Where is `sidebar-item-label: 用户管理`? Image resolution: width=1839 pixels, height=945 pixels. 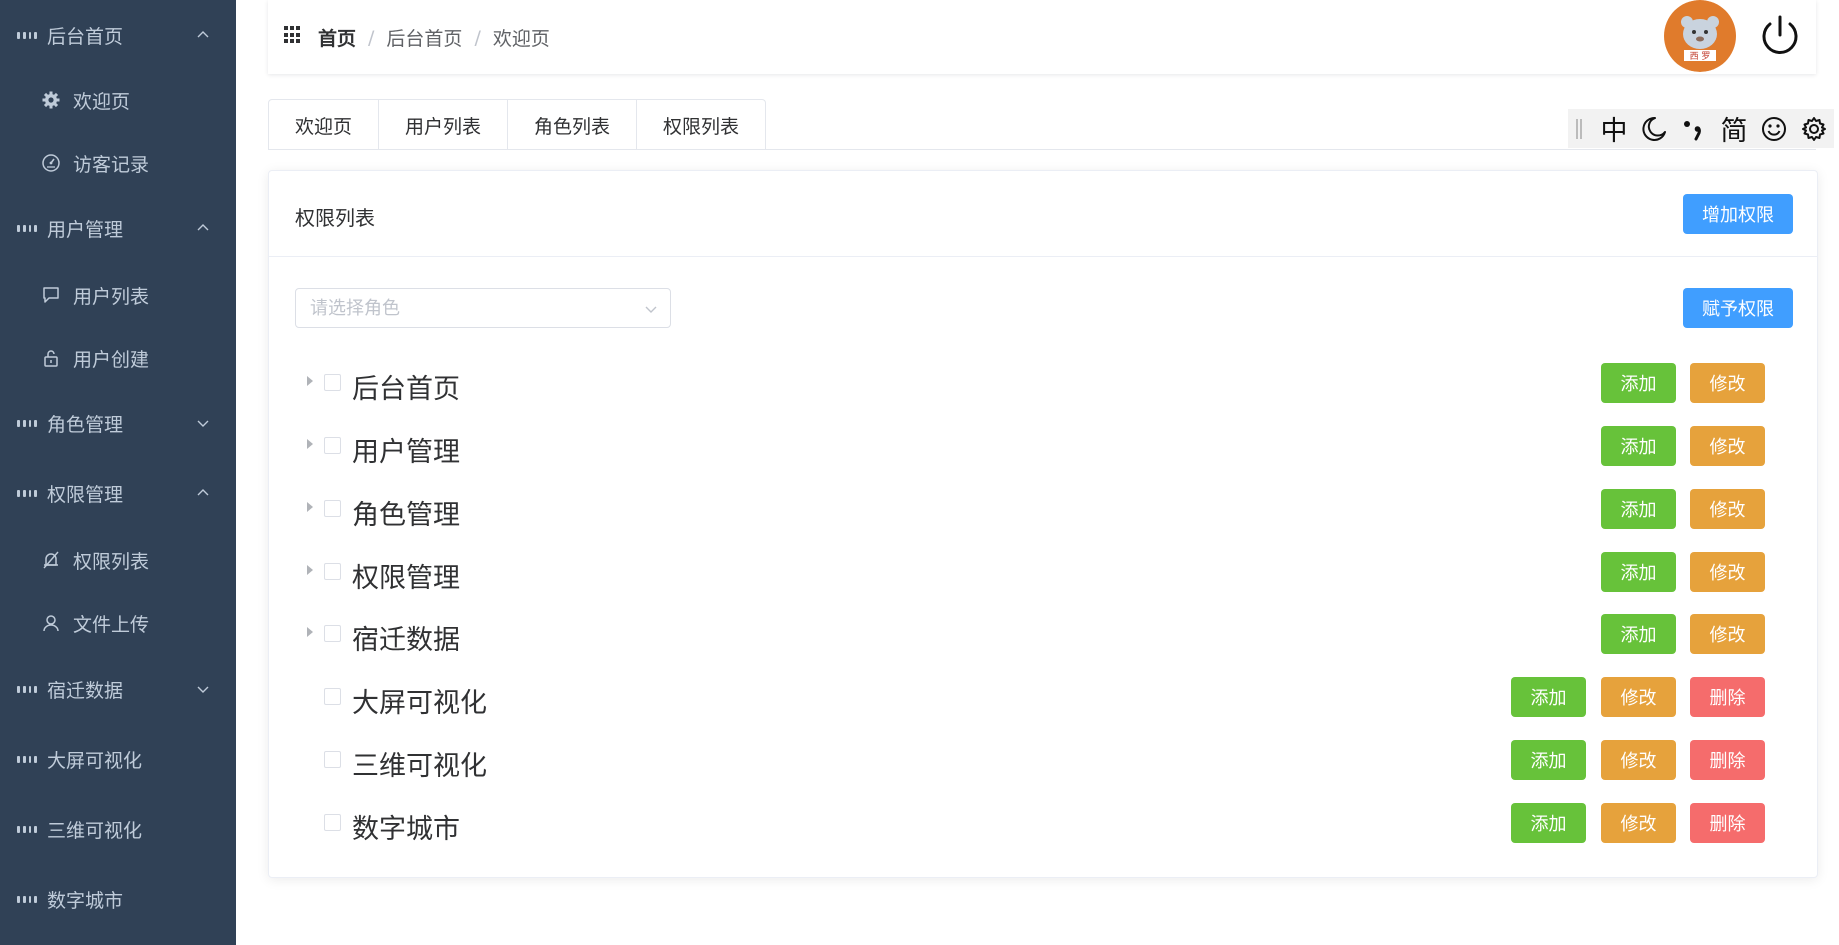
sidebar-item-label: 用户管理 is located at coordinates (85, 229).